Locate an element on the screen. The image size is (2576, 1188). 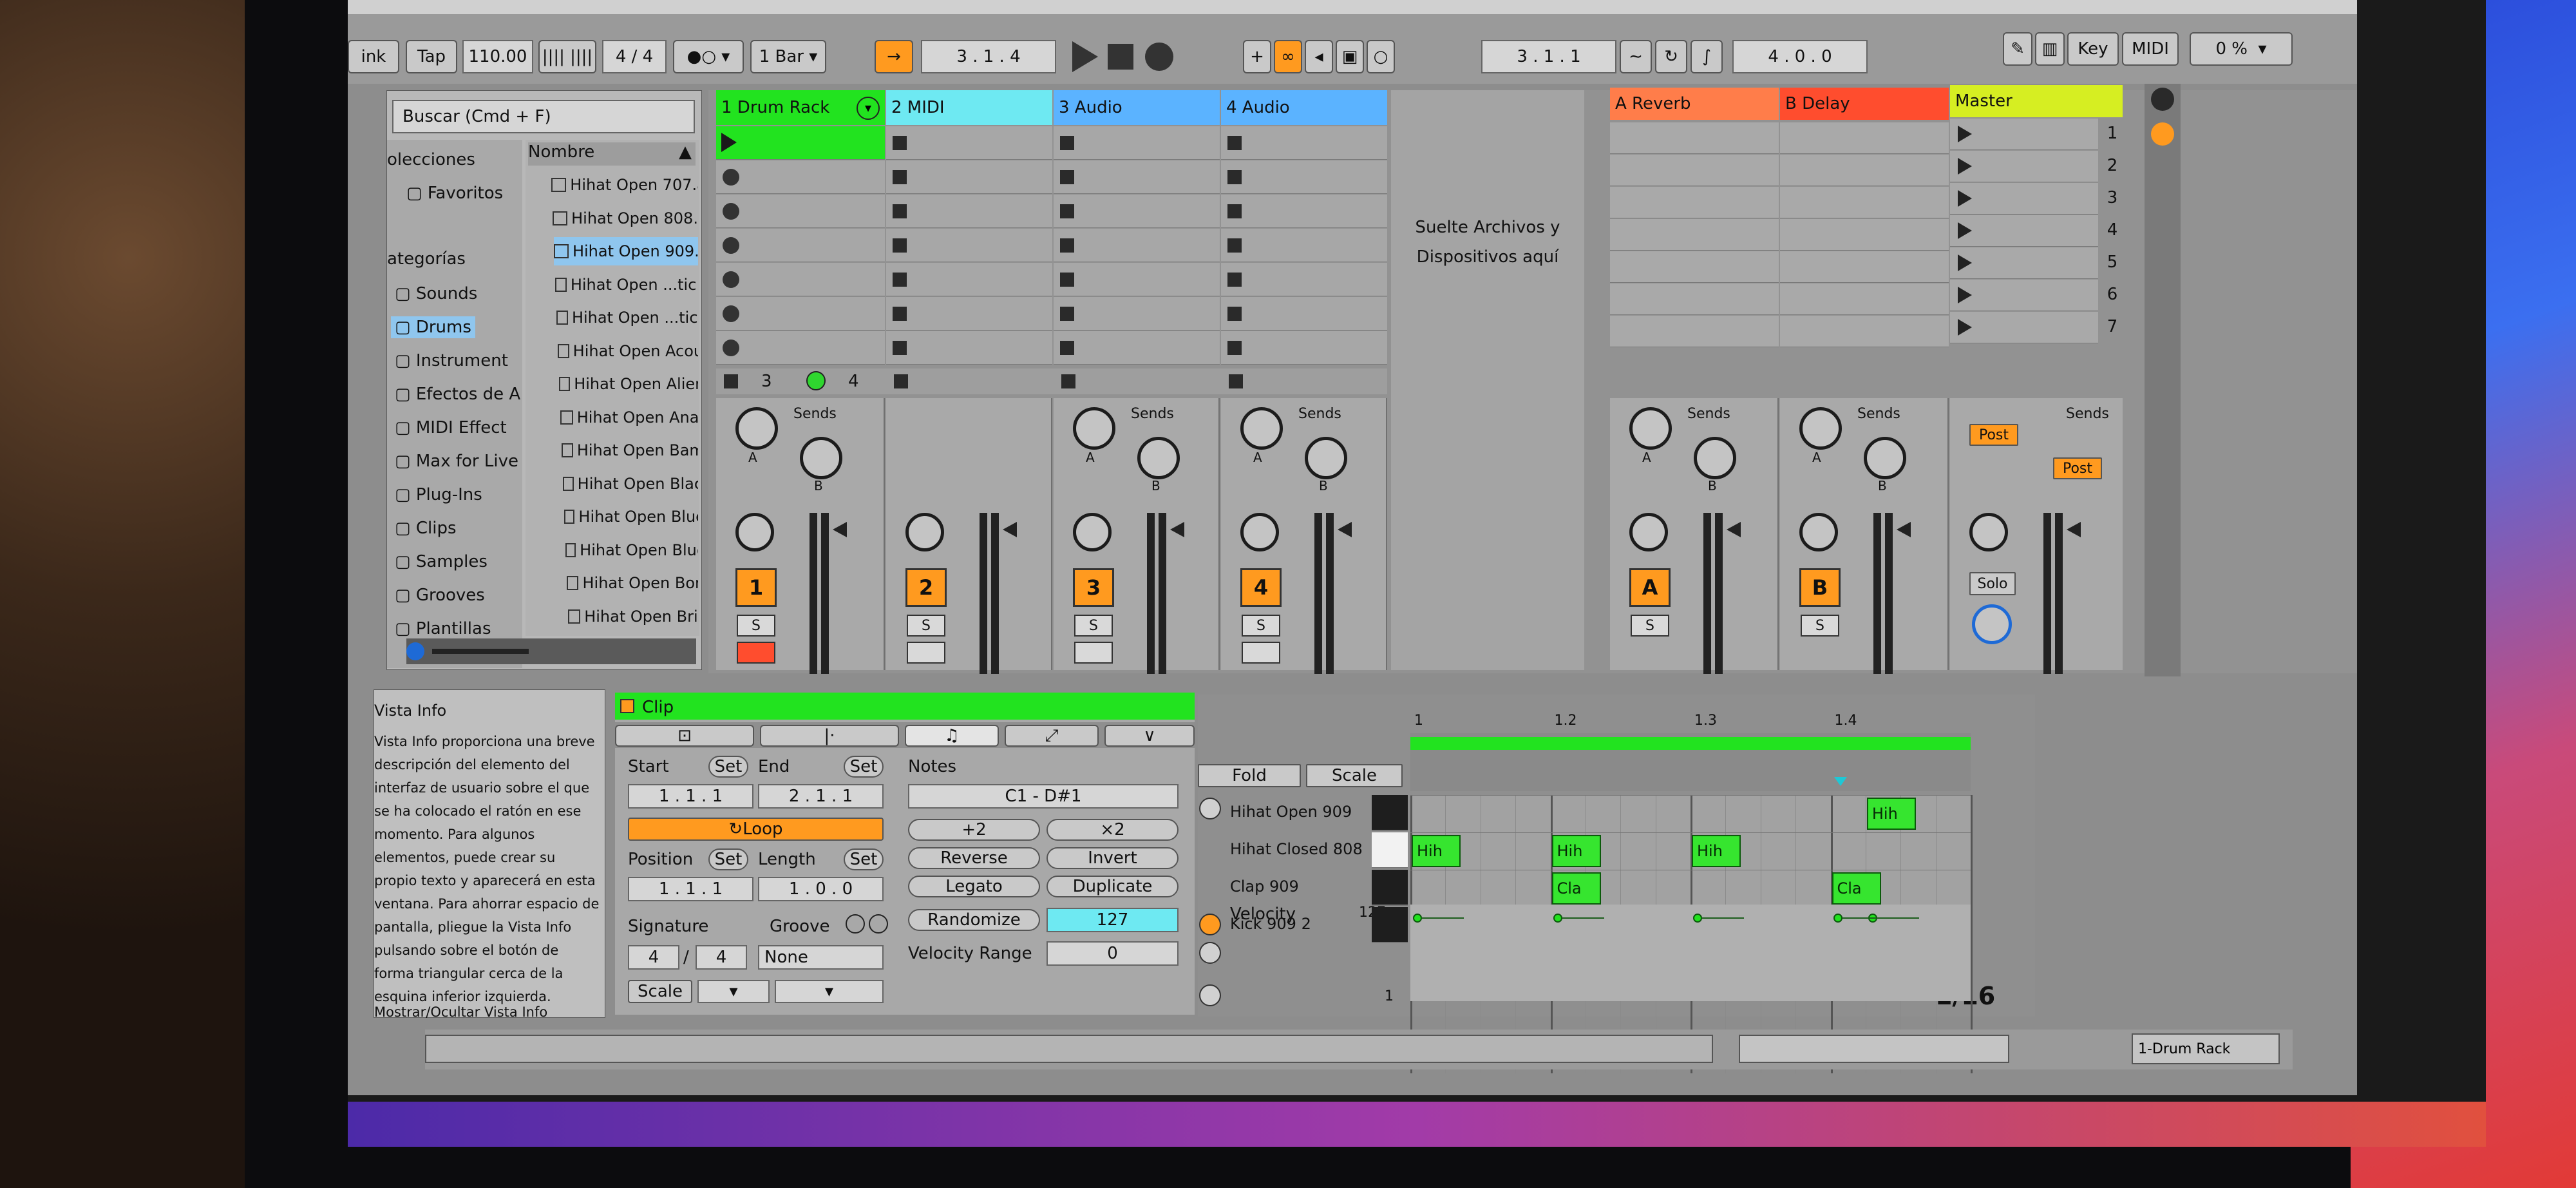
time-signature-field: 4 / 4 is located at coordinates (635, 56).